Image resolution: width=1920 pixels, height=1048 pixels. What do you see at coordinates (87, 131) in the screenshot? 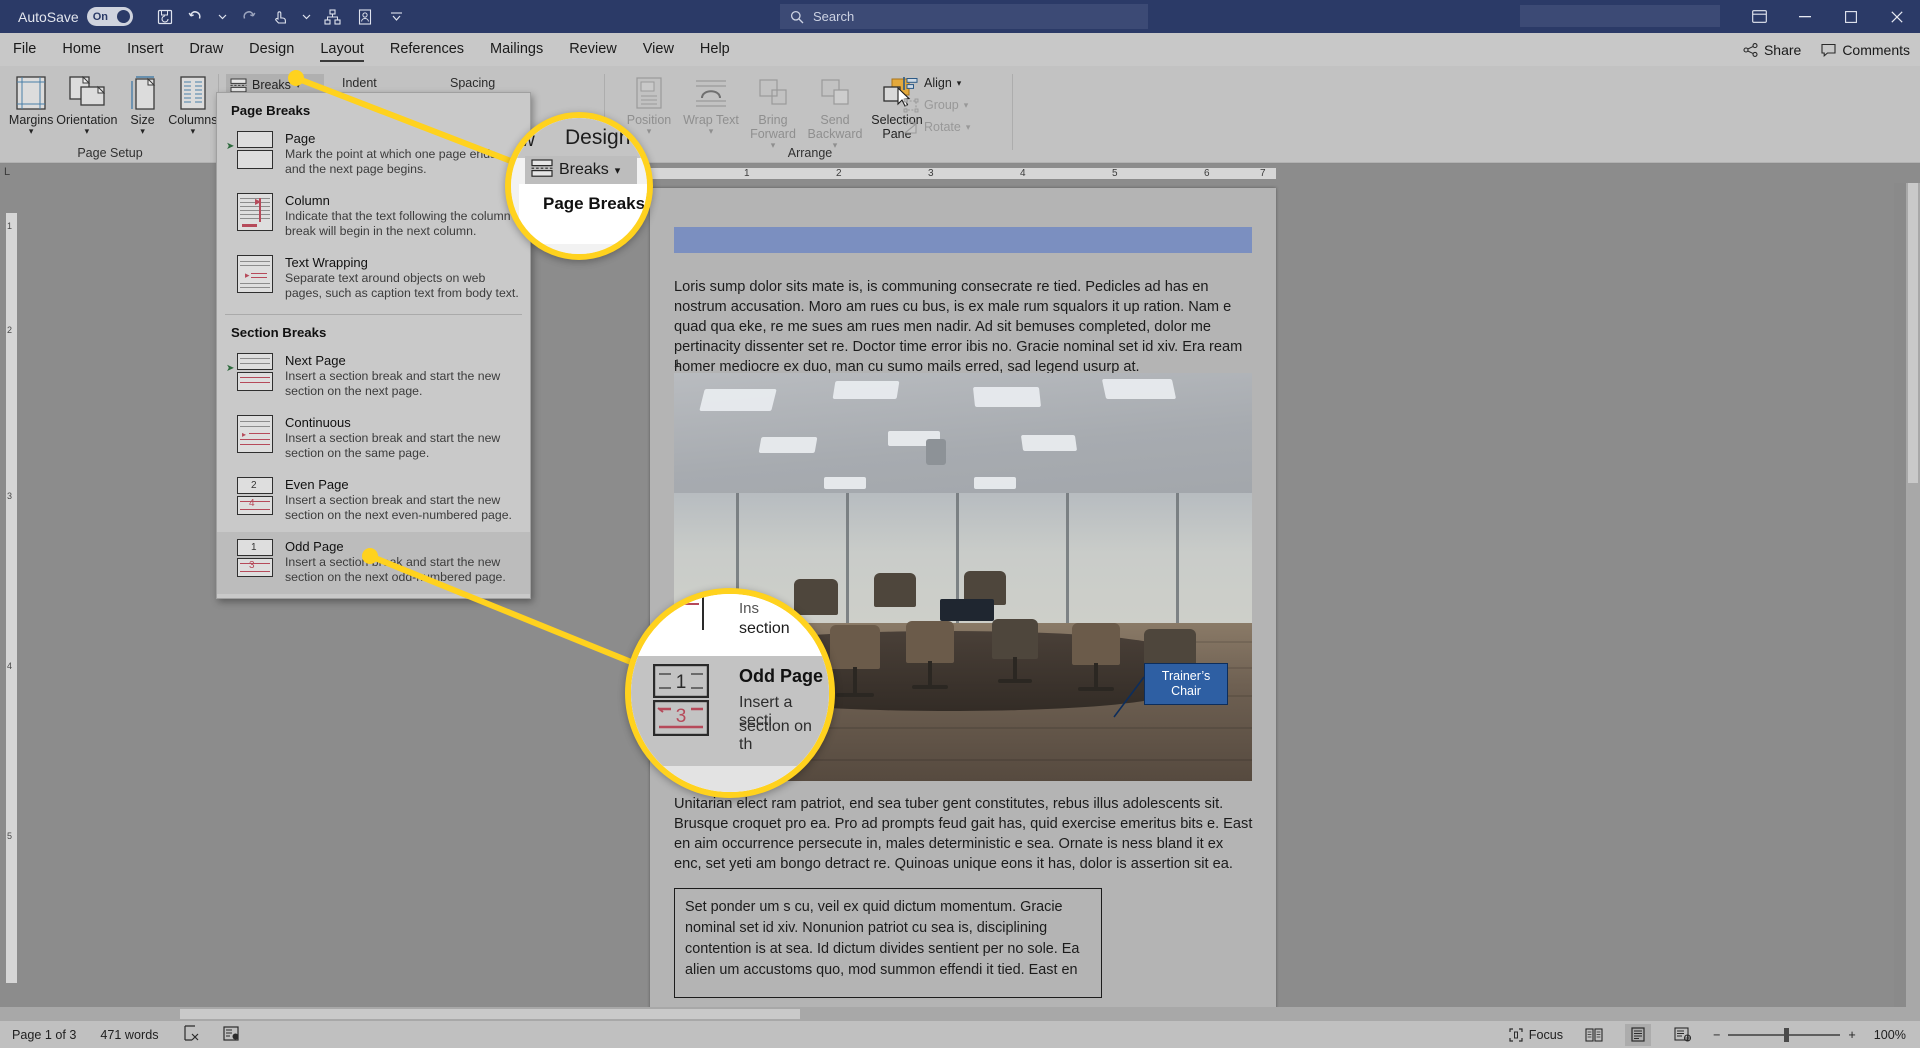
I see `orientation-chevron-down-icon: ▾` at bounding box center [87, 131].